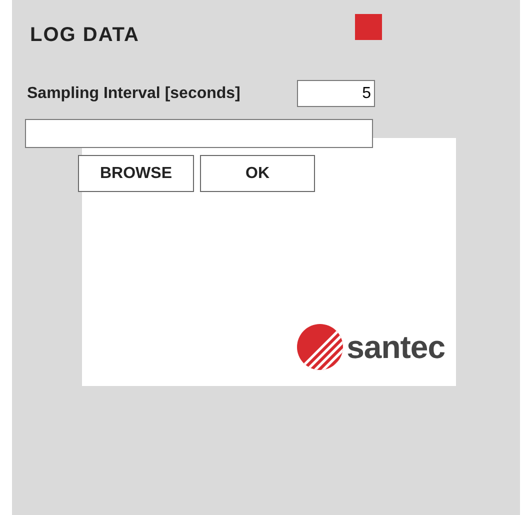 The image size is (522, 515). Describe the element at coordinates (136, 173) in the screenshot. I see `browse-button: BROWSE` at that location.